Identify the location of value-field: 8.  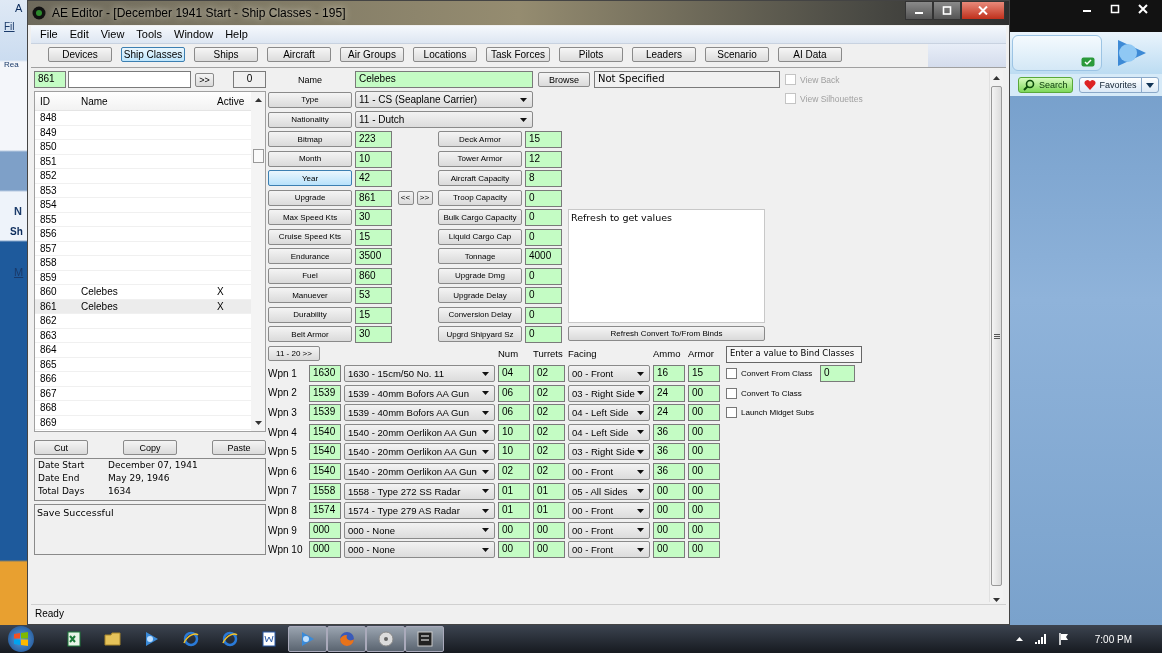
(543, 178).